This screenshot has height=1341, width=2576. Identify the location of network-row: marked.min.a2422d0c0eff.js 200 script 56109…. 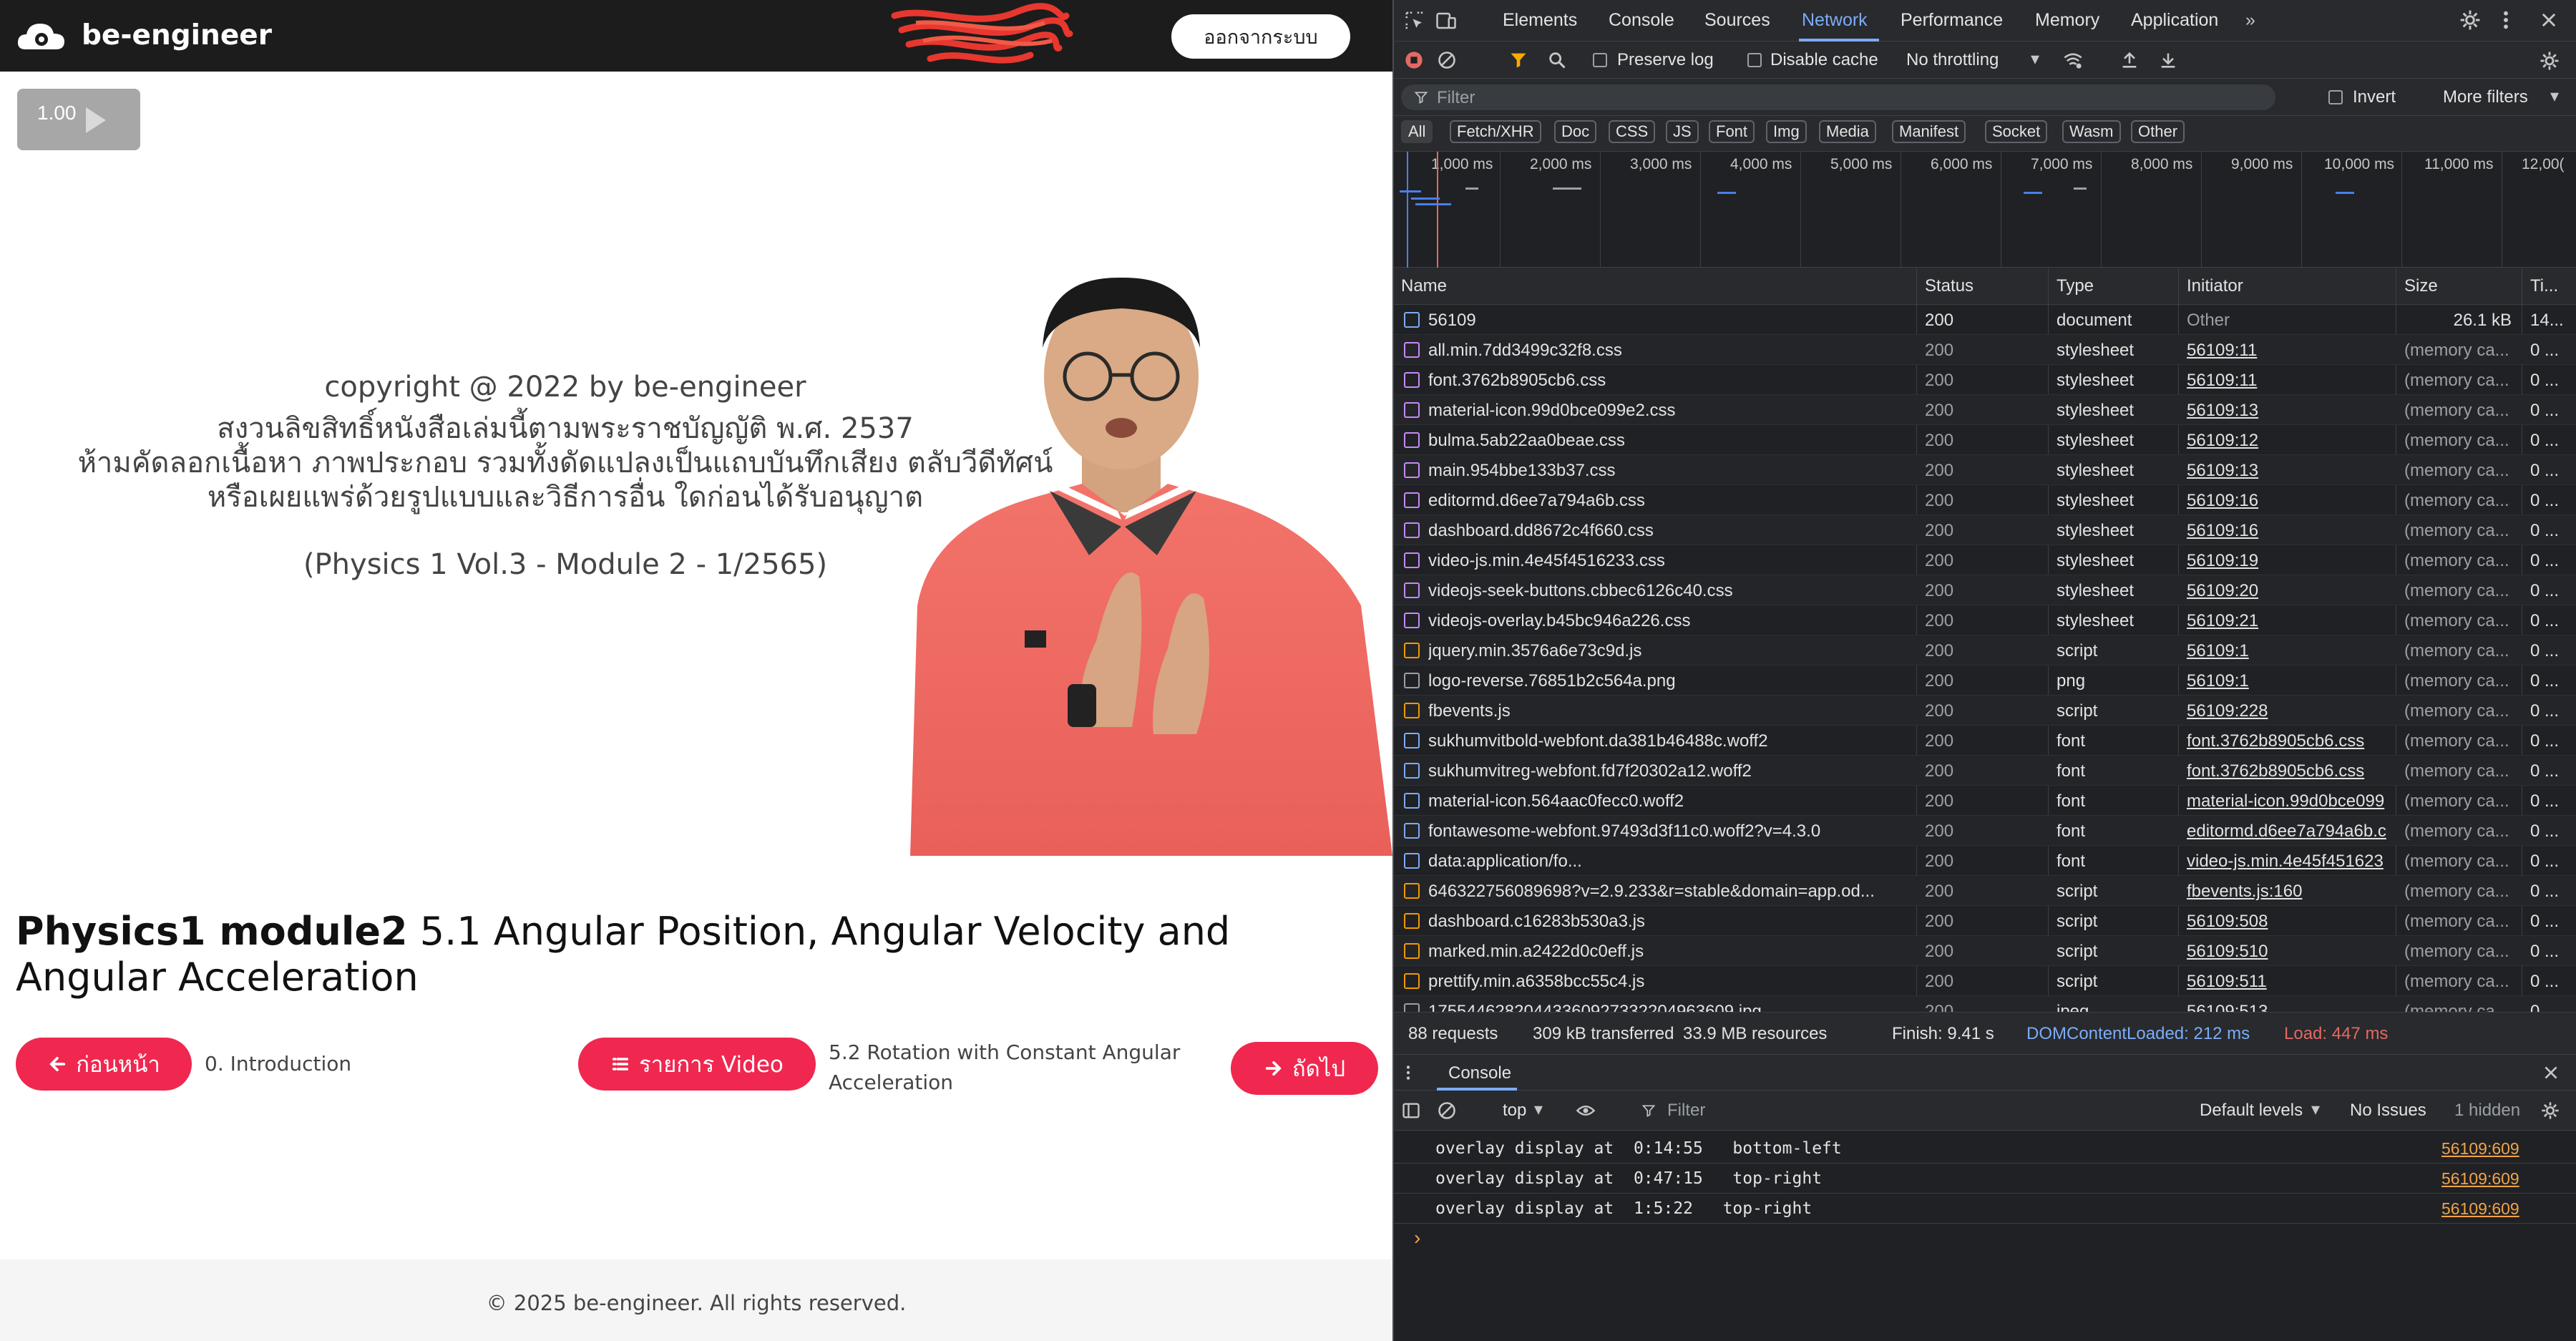
(1985, 951).